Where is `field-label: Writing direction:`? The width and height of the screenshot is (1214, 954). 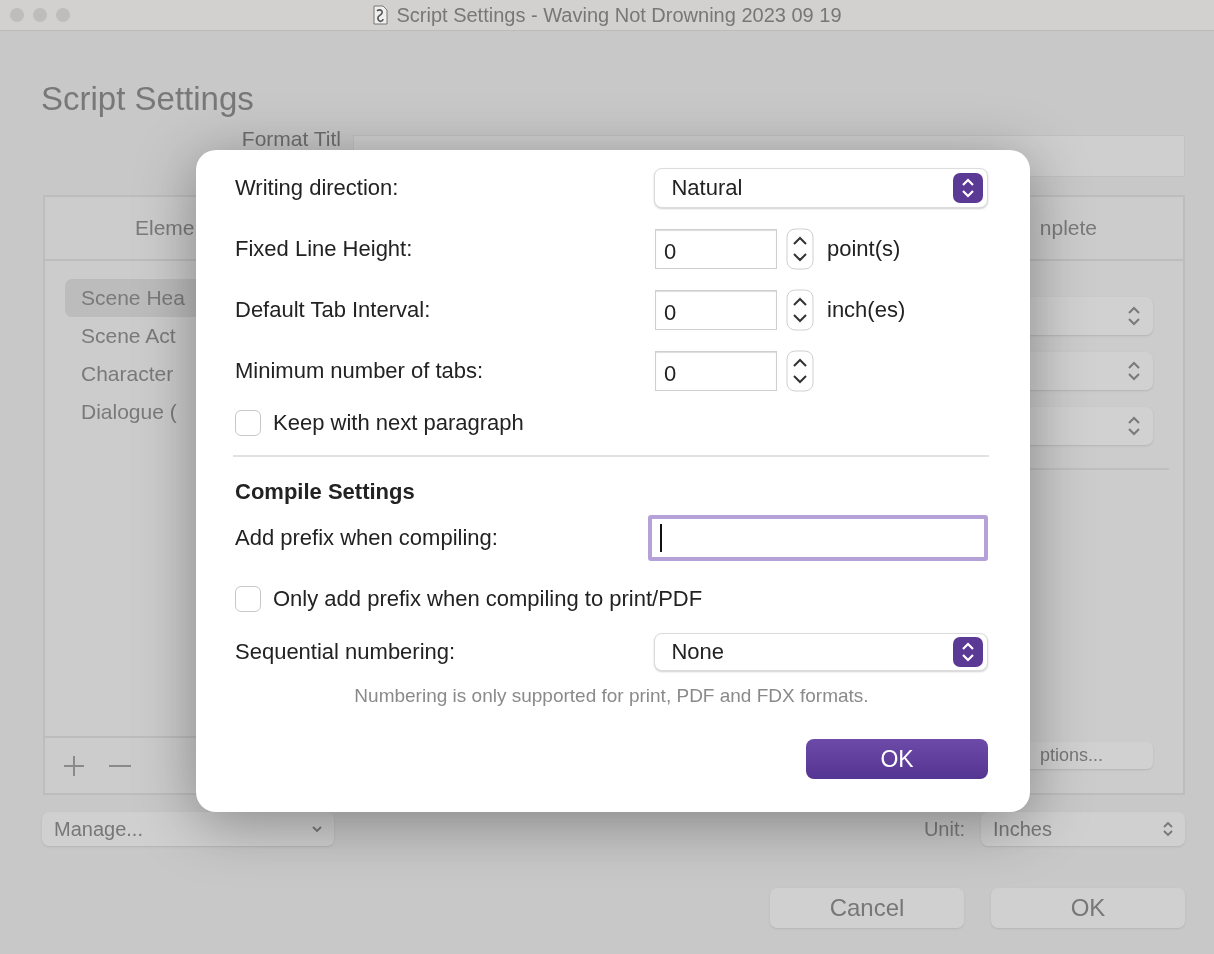
field-label: Writing direction: is located at coordinates (317, 188).